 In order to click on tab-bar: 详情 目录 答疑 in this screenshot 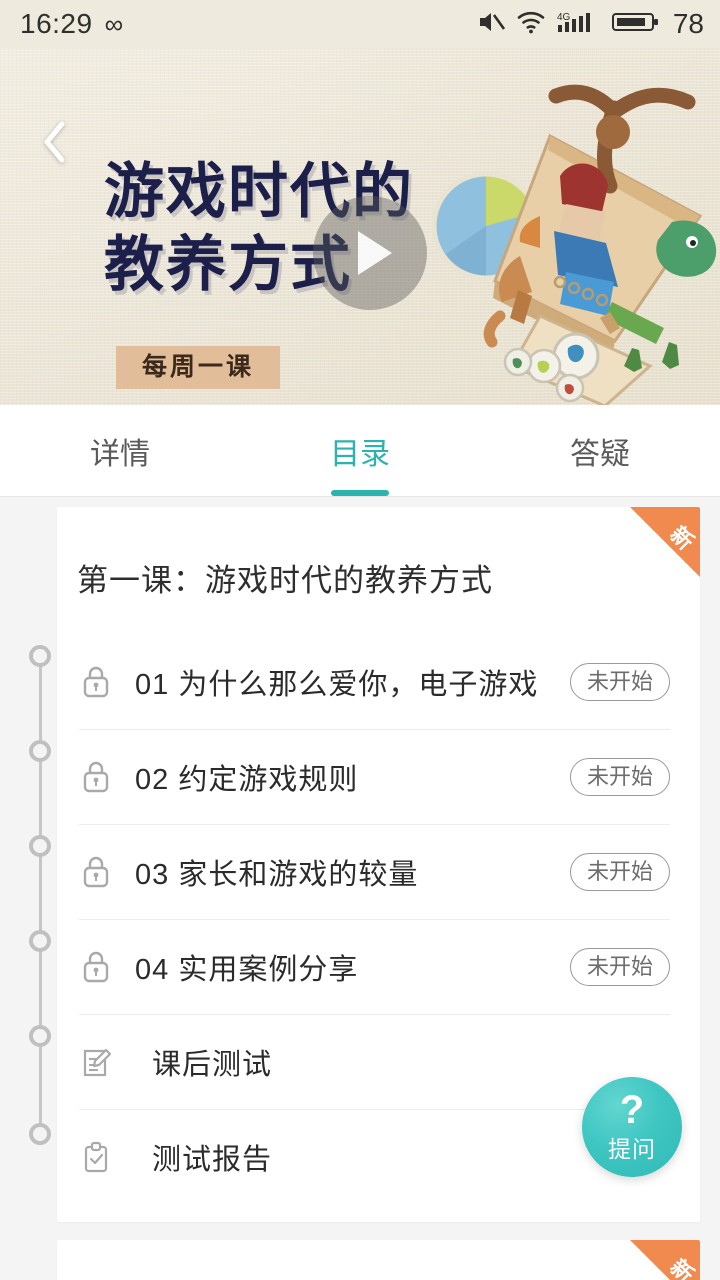, I will do `click(360, 451)`.